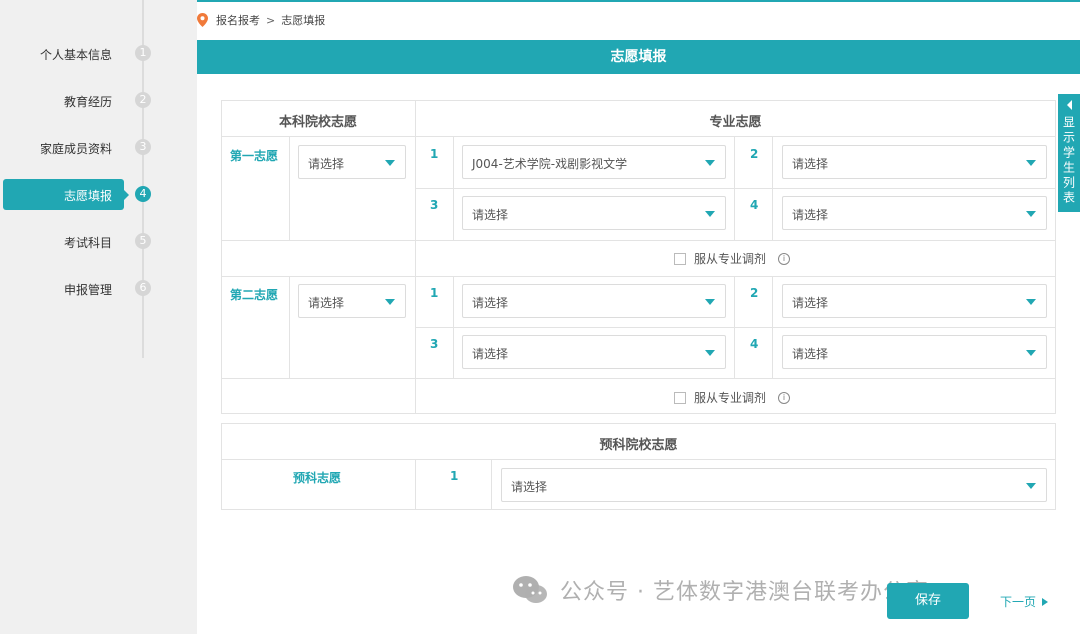 Image resolution: width=1080 pixels, height=634 pixels. Describe the element at coordinates (317, 478) in the screenshot. I see `prep-choice-label: 预科志愿` at that location.